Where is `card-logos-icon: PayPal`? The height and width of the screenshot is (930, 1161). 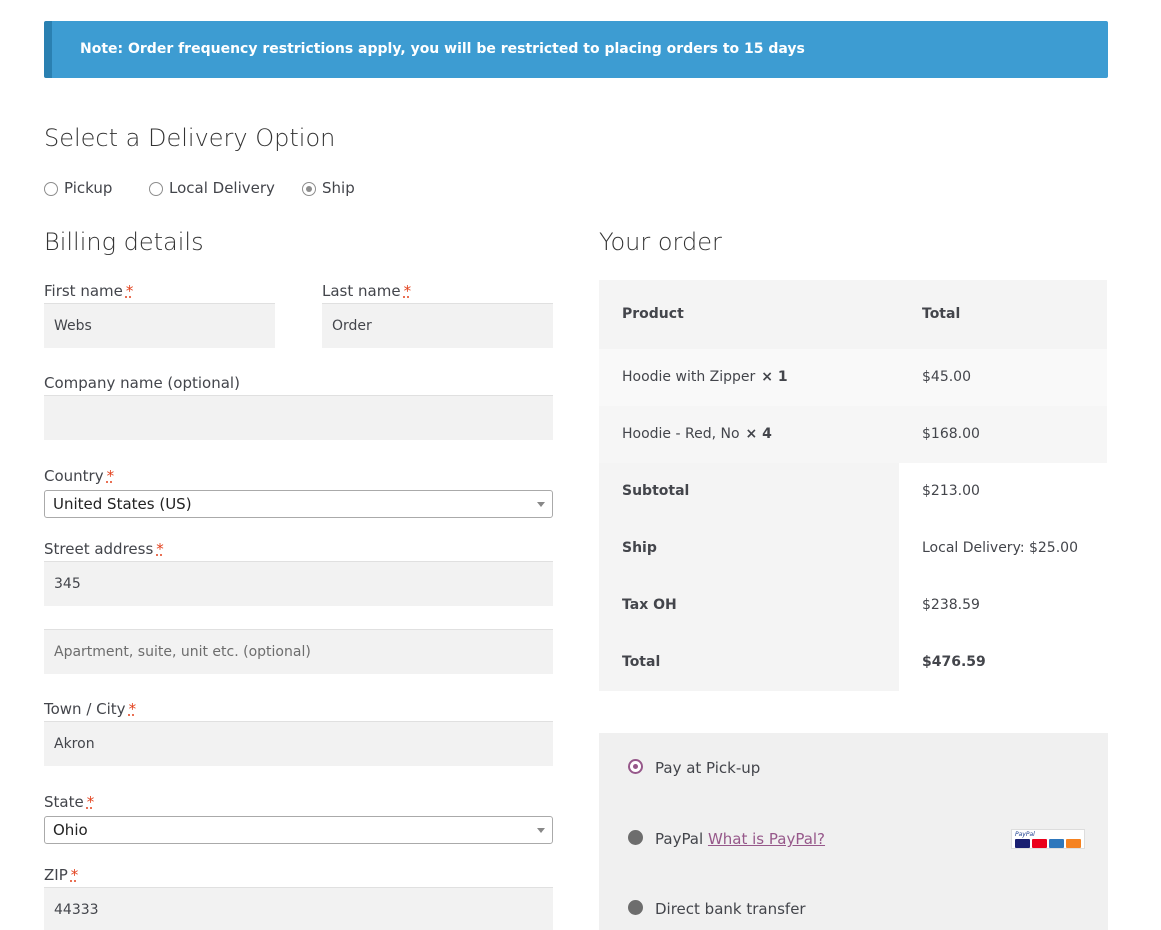
card-logos-icon: PayPal is located at coordinates (1048, 839).